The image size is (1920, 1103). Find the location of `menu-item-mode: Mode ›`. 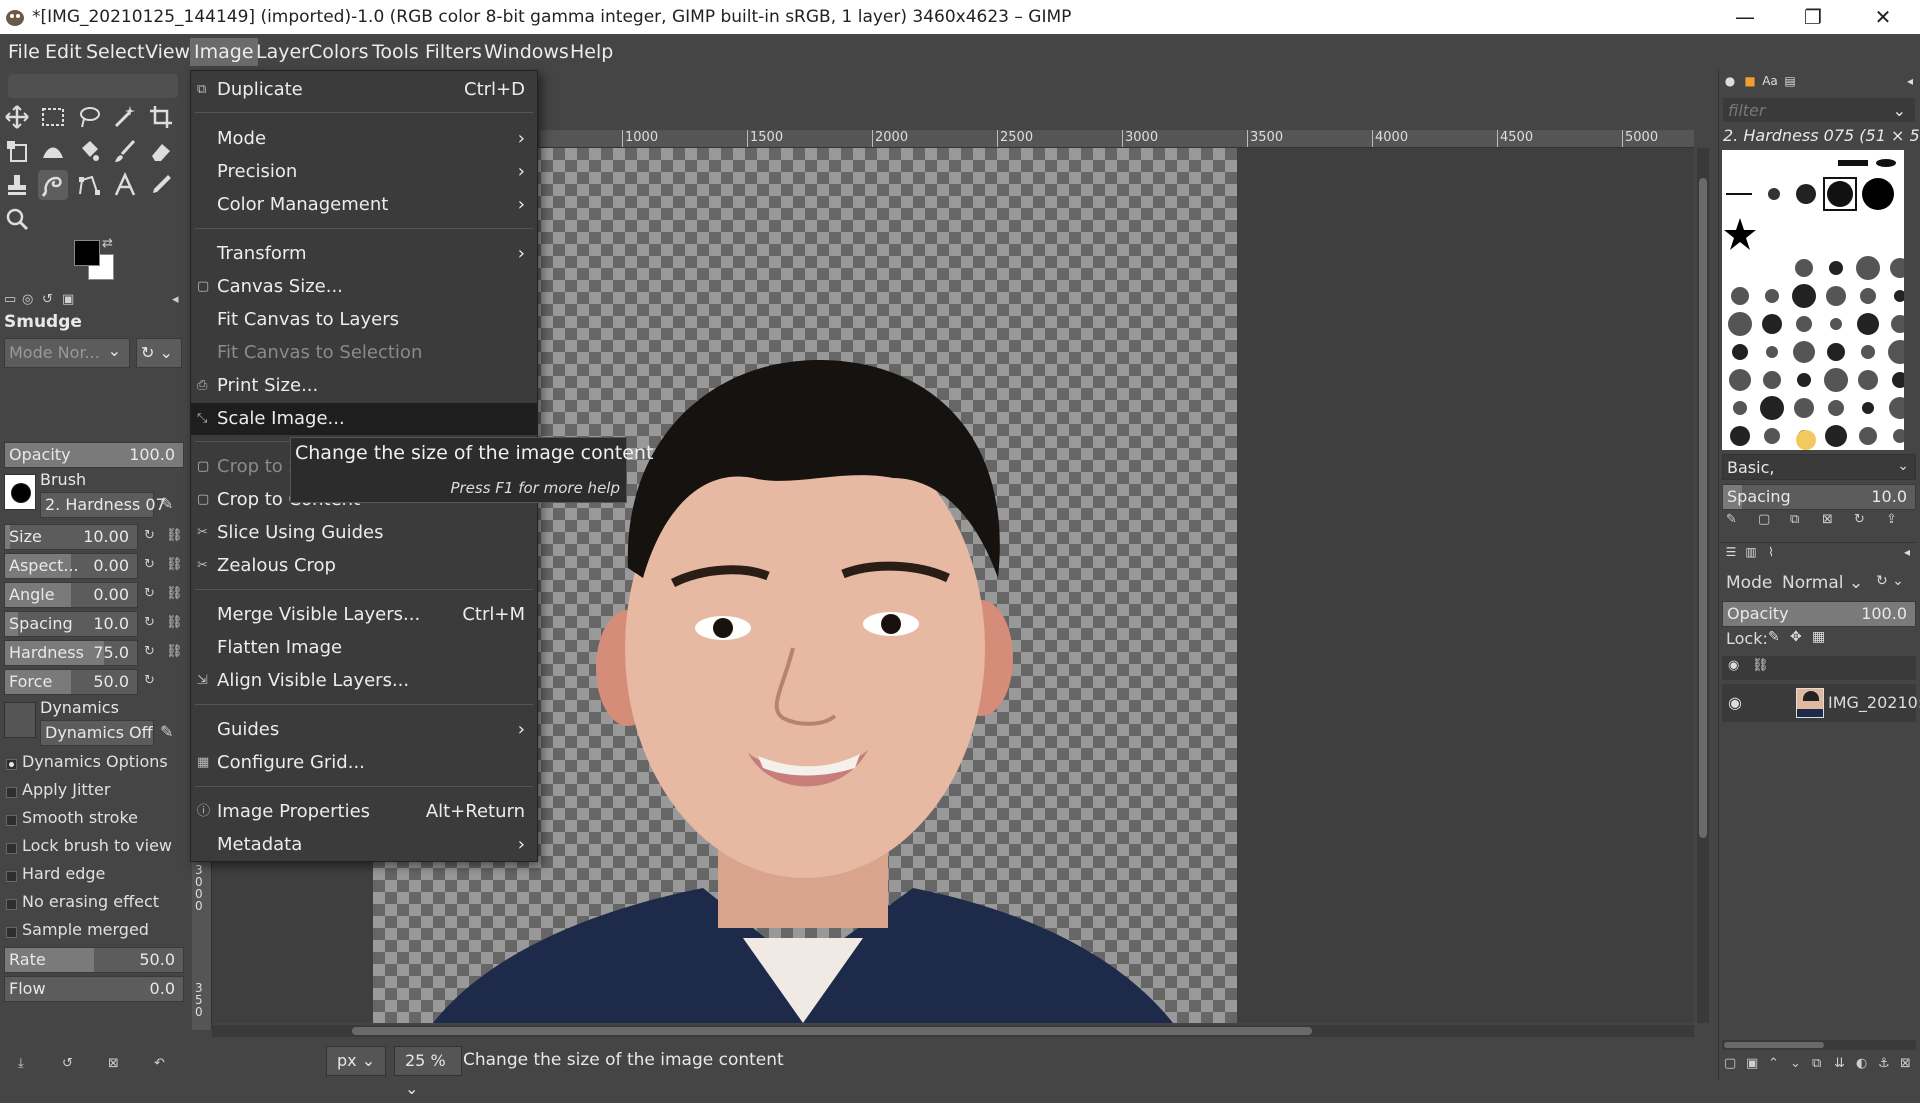

menu-item-mode: Mode › is located at coordinates (364, 139).